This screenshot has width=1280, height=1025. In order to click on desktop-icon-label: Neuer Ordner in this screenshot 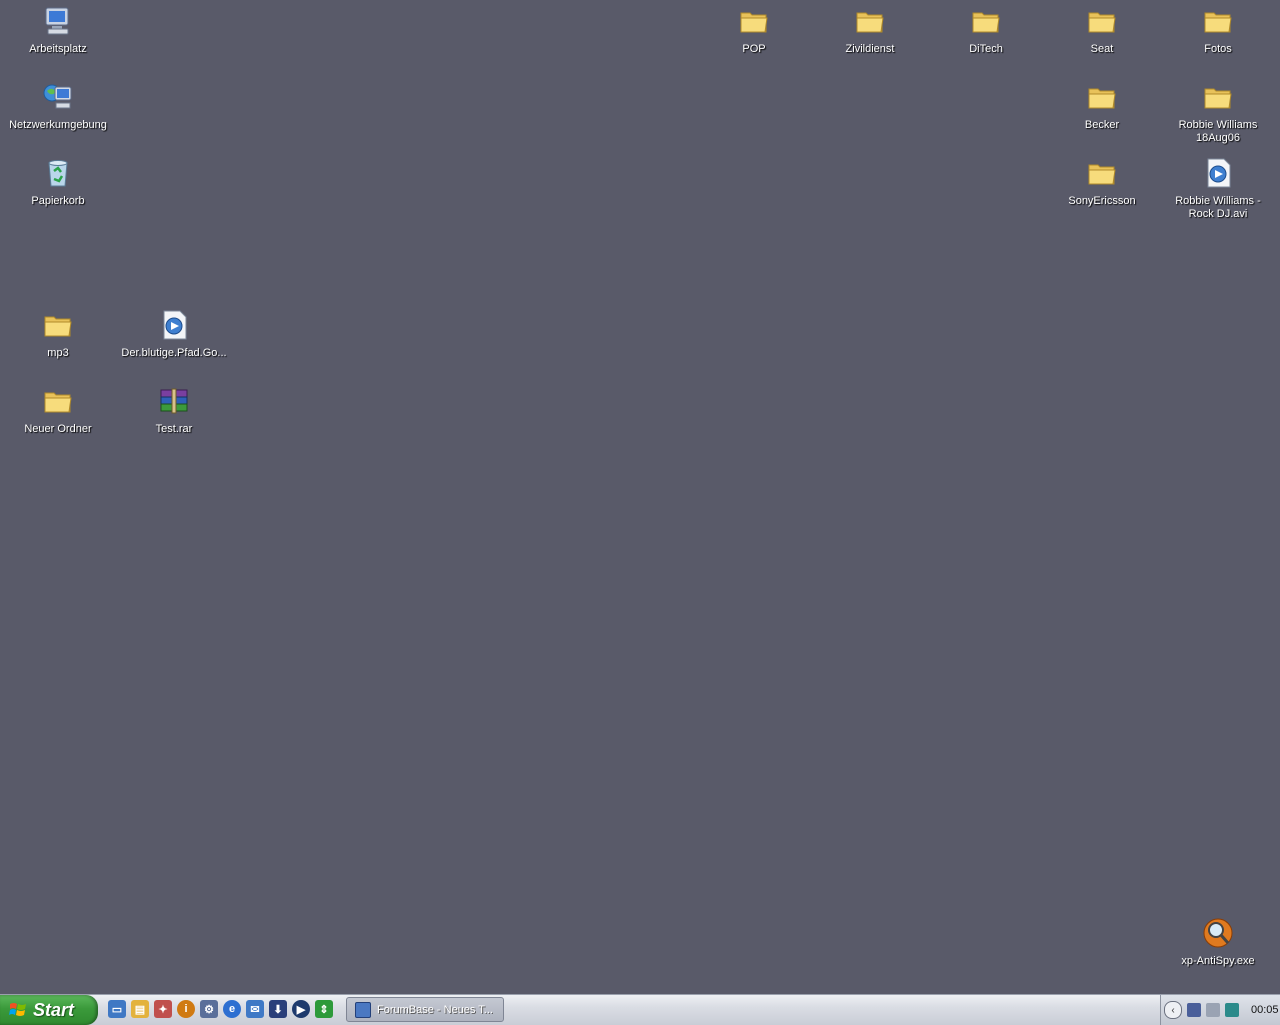, I will do `click(58, 429)`.